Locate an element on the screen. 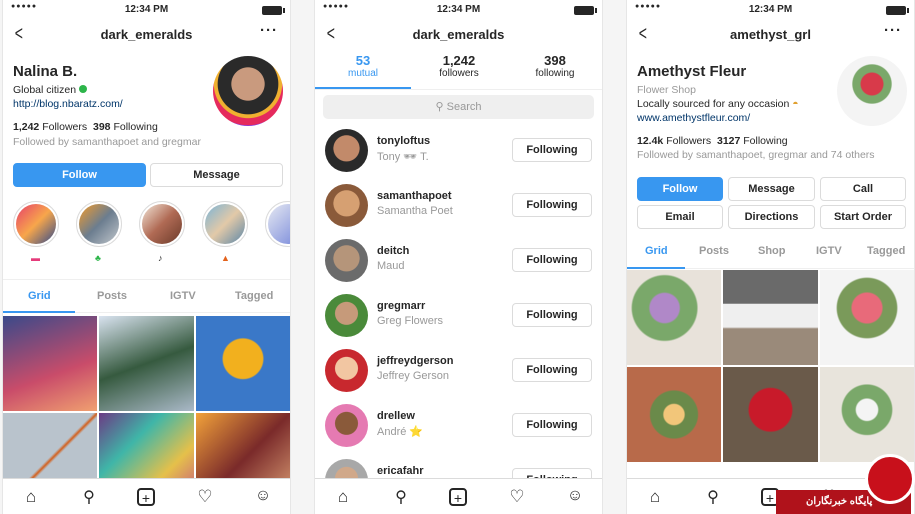  list-item: deitch Maud Following is located at coordinates (458, 260).